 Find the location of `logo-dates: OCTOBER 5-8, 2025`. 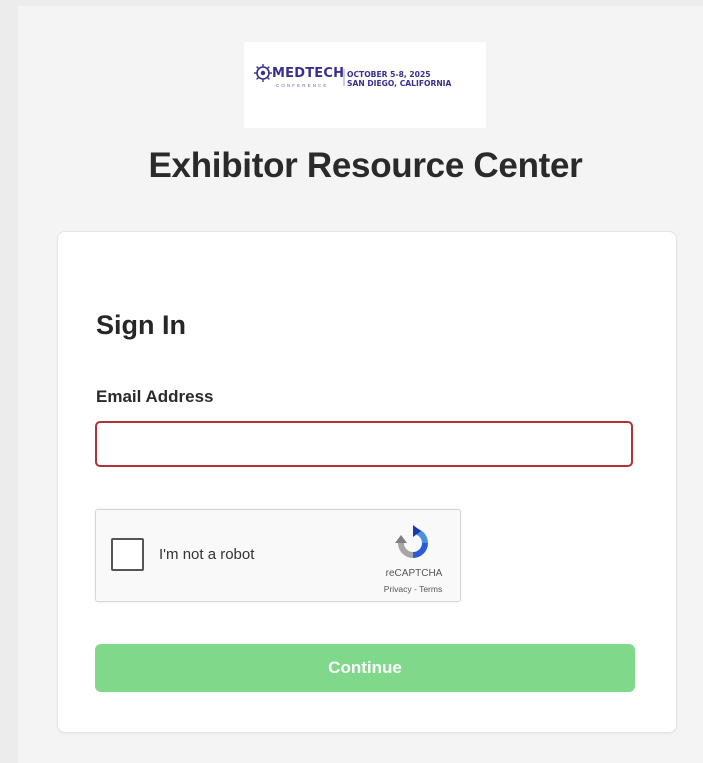

logo-dates: OCTOBER 5-8, 2025 is located at coordinates (389, 74).